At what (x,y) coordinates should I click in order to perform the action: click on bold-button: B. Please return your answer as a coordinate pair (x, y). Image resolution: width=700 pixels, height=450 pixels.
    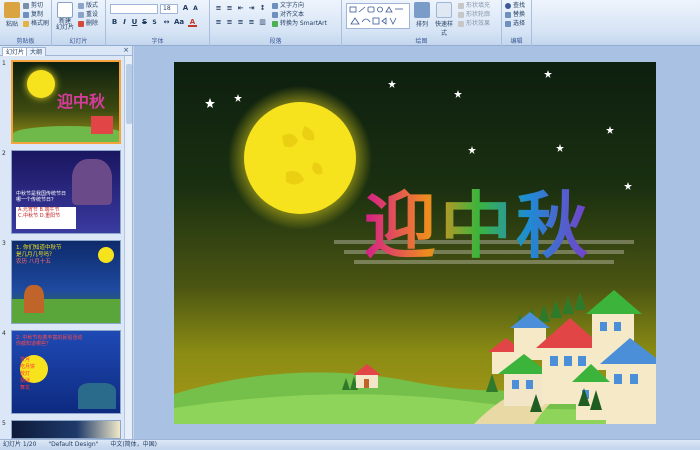
    Looking at the image, I should click on (114, 22).